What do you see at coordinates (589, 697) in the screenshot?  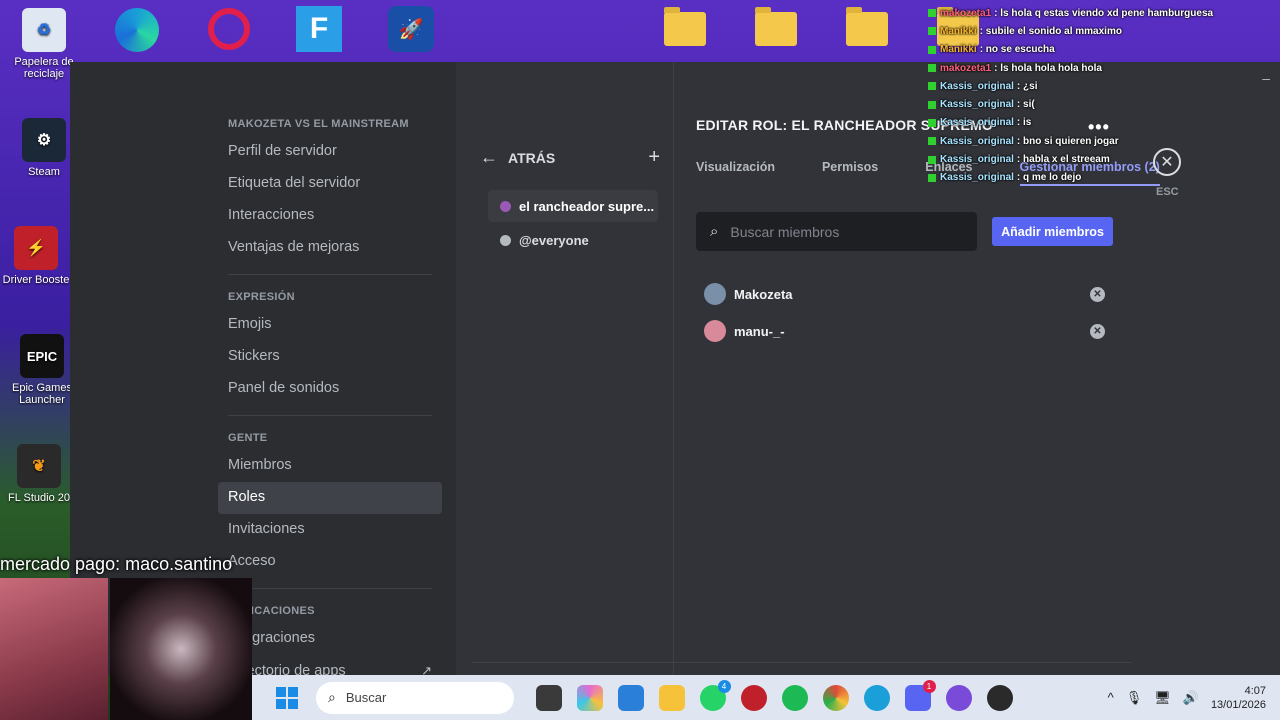 I see `copilot-icon` at bounding box center [589, 697].